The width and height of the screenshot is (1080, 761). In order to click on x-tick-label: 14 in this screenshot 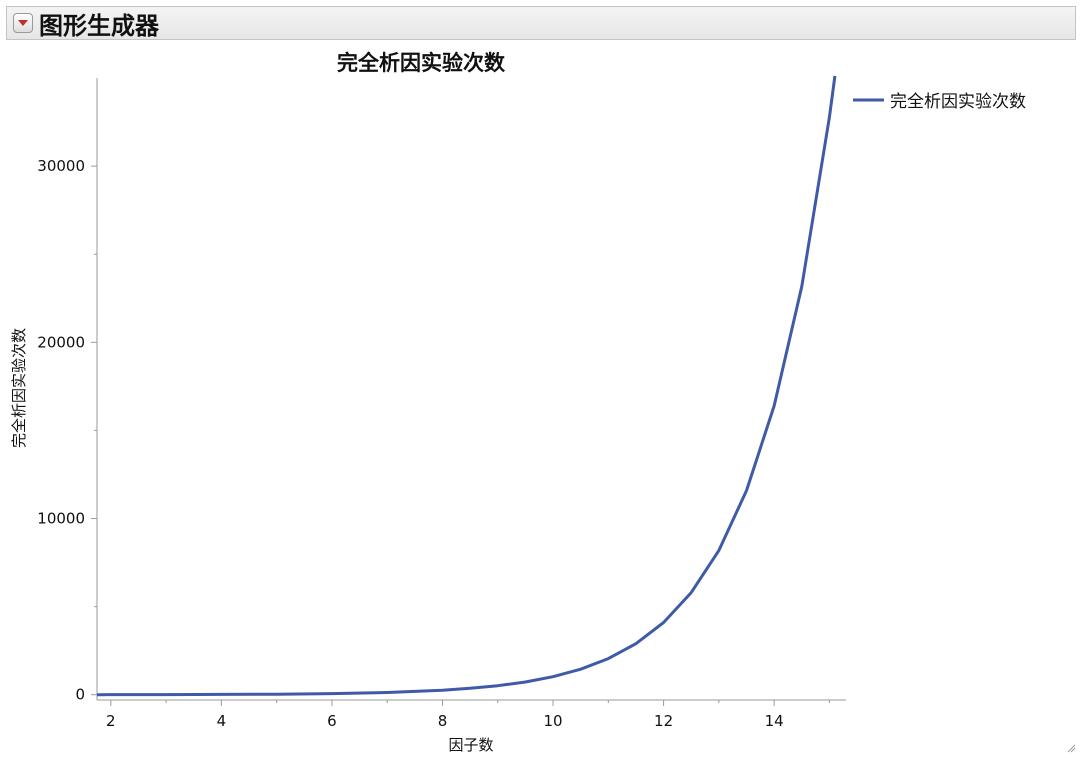, I will do `click(774, 721)`.